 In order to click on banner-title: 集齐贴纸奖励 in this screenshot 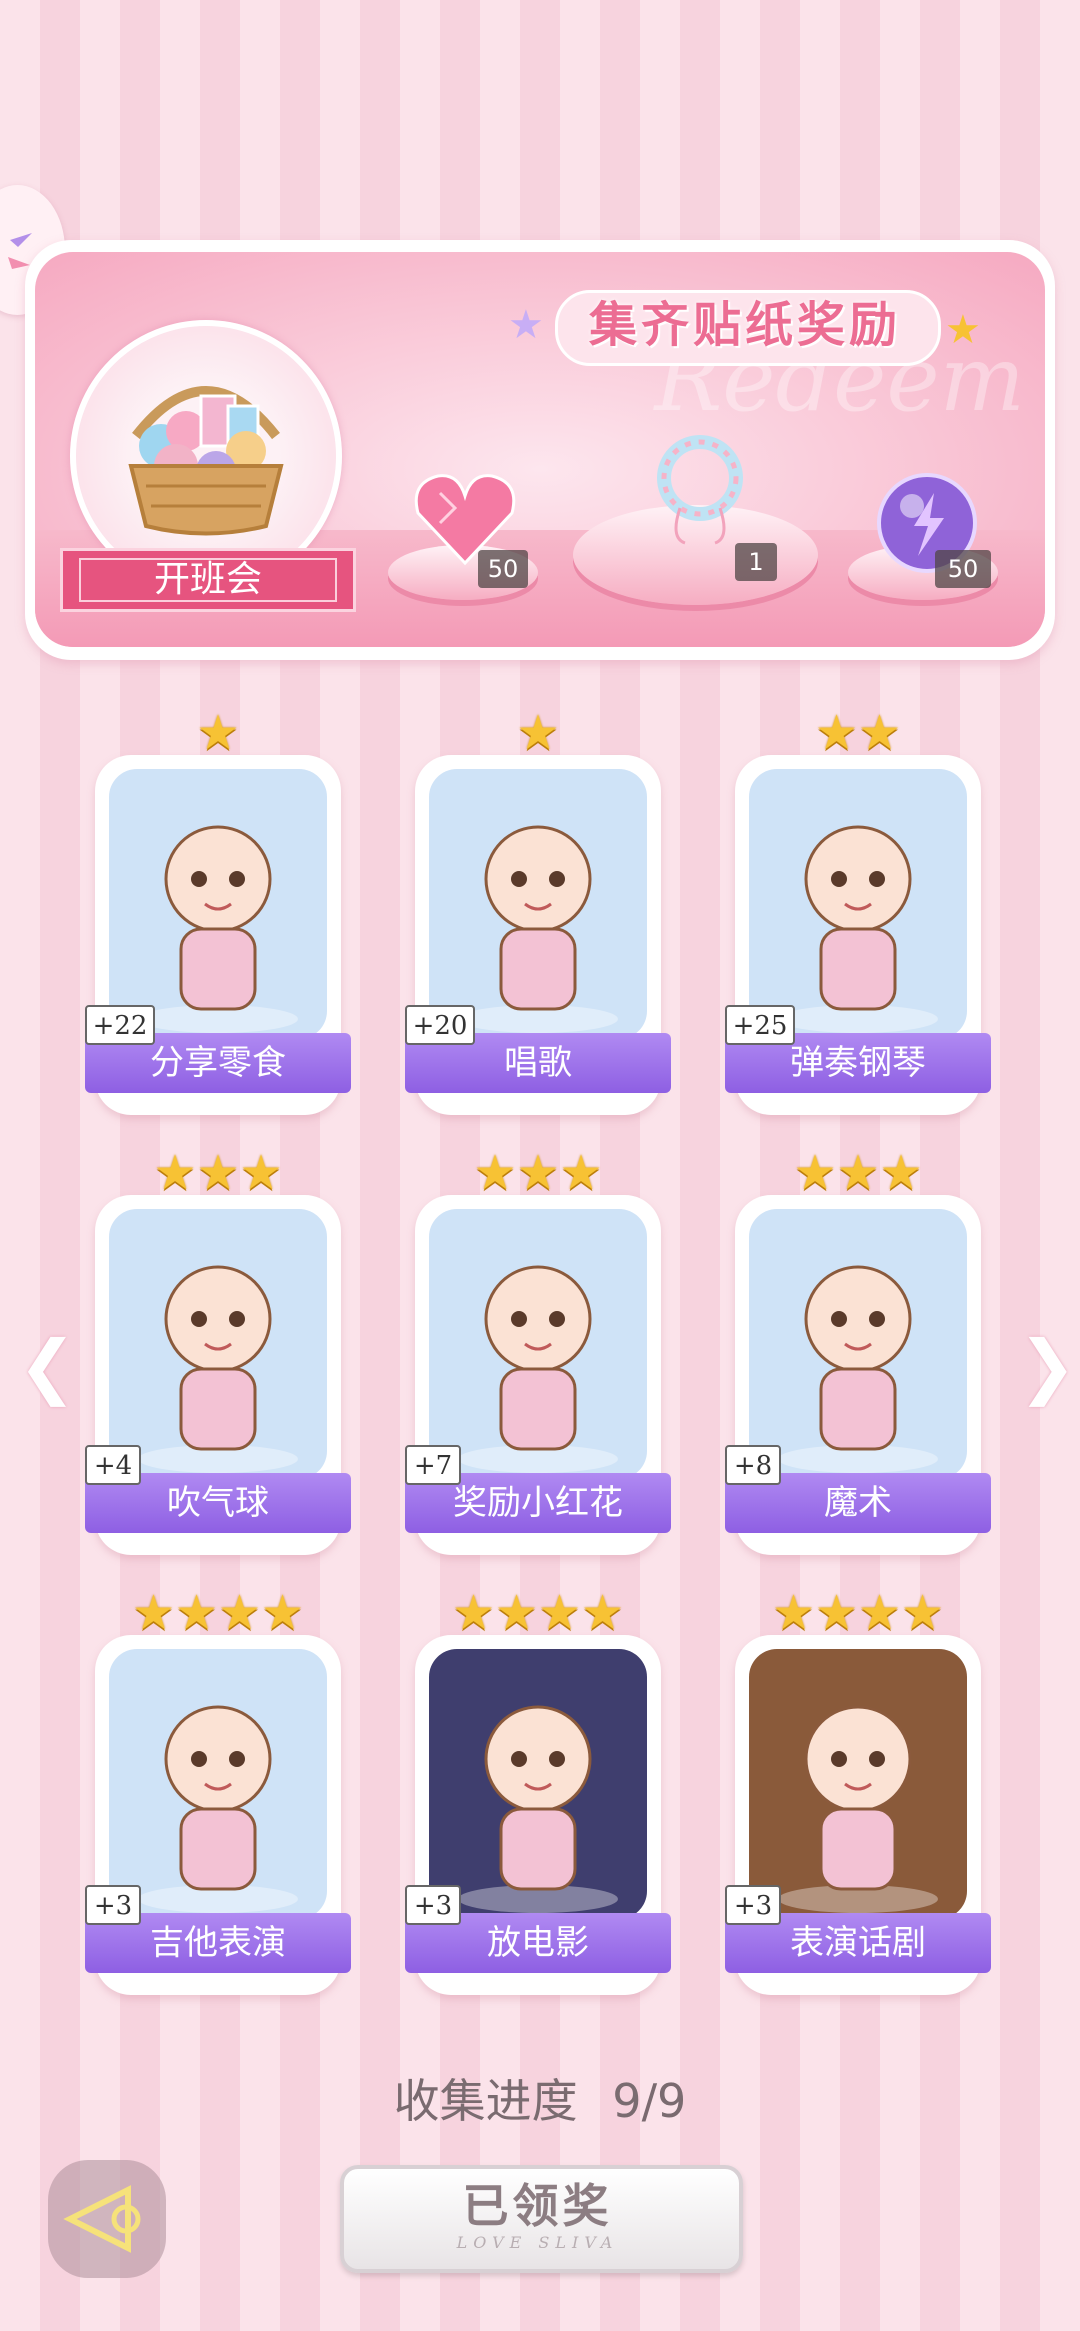, I will do `click(744, 325)`.